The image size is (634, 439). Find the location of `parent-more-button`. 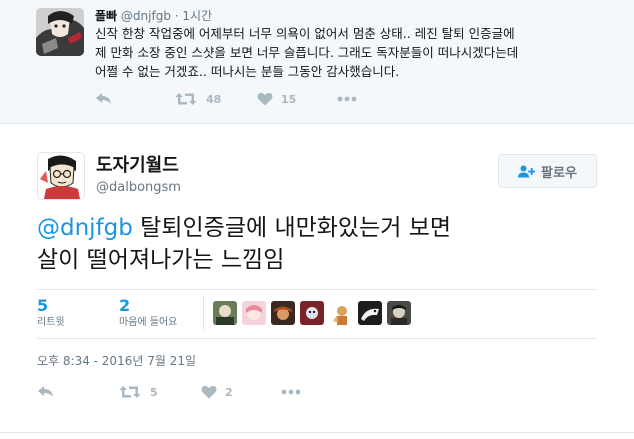

parent-more-button is located at coordinates (347, 99).